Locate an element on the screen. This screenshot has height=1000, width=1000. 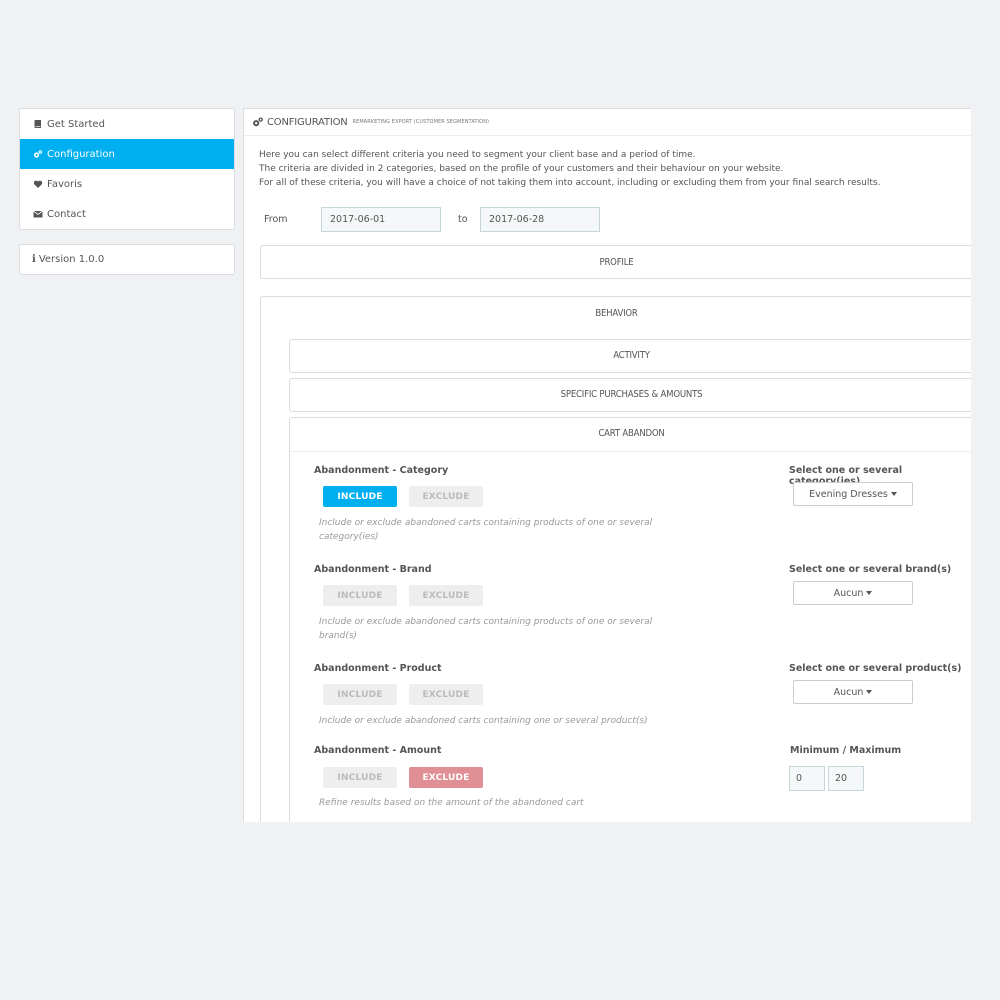
date-to-input: 2017-06-28 is located at coordinates (540, 219).